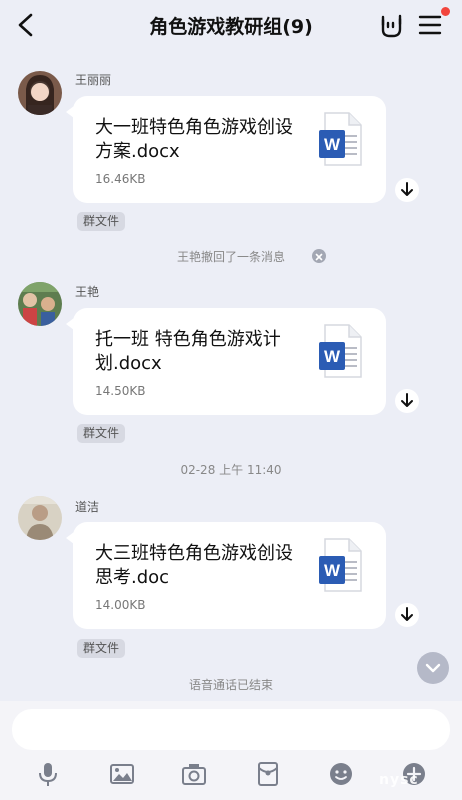 The image size is (462, 800). What do you see at coordinates (87, 292) in the screenshot?
I see `sender-name: 王艳` at bounding box center [87, 292].